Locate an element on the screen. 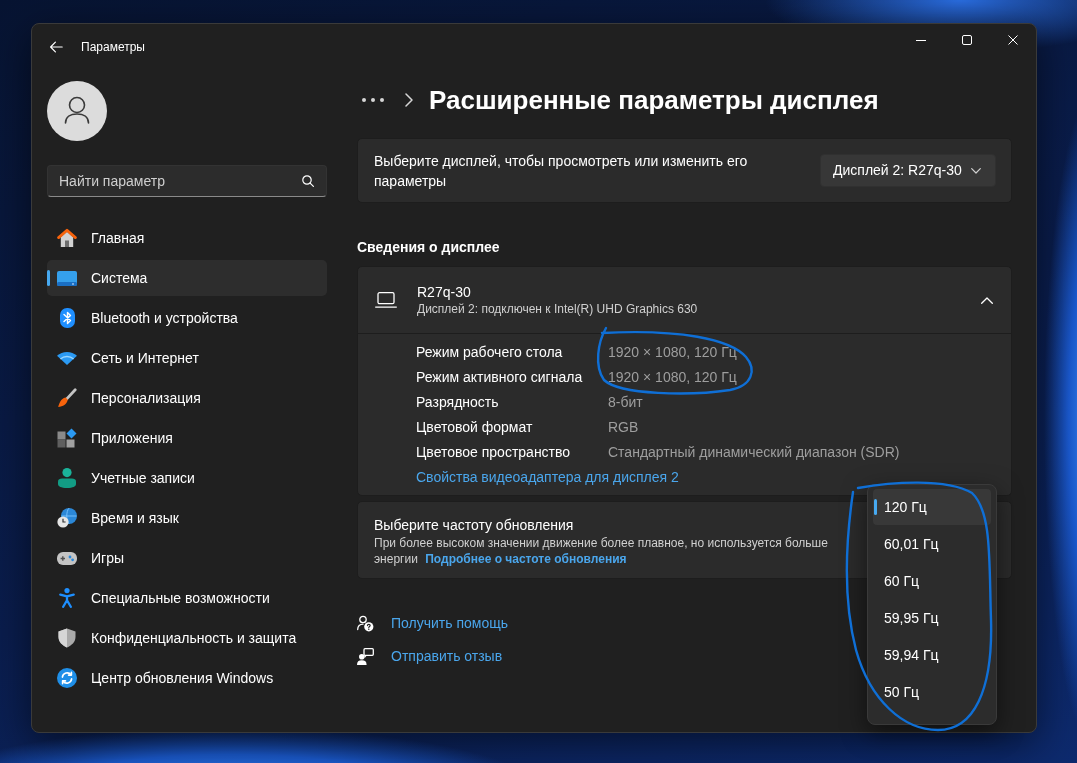 This screenshot has width=1077, height=763. bluetooth-icon is located at coordinates (67, 318).